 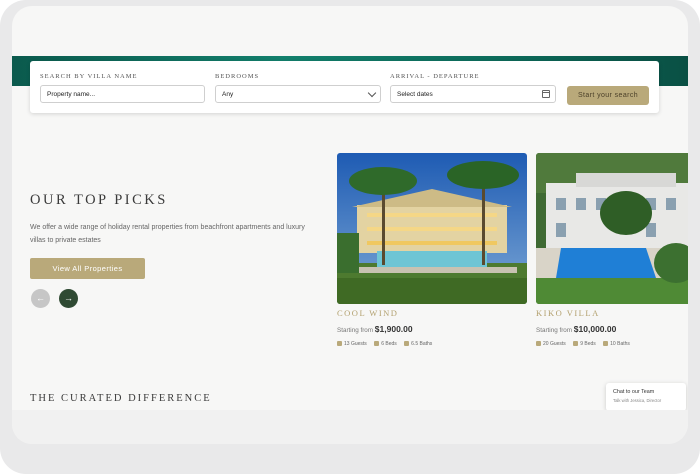 I want to click on dates-value: Select dates, so click(x=415, y=94).